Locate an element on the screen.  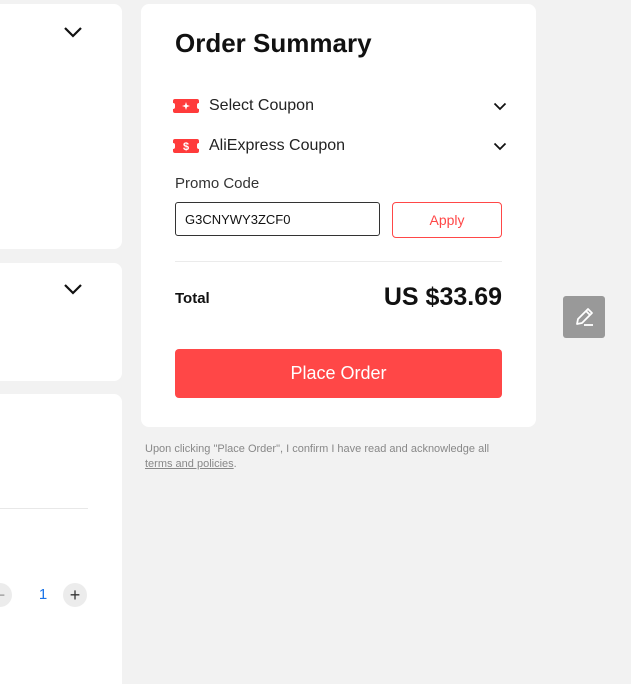
place-order-button: Place Order is located at coordinates (338, 373).